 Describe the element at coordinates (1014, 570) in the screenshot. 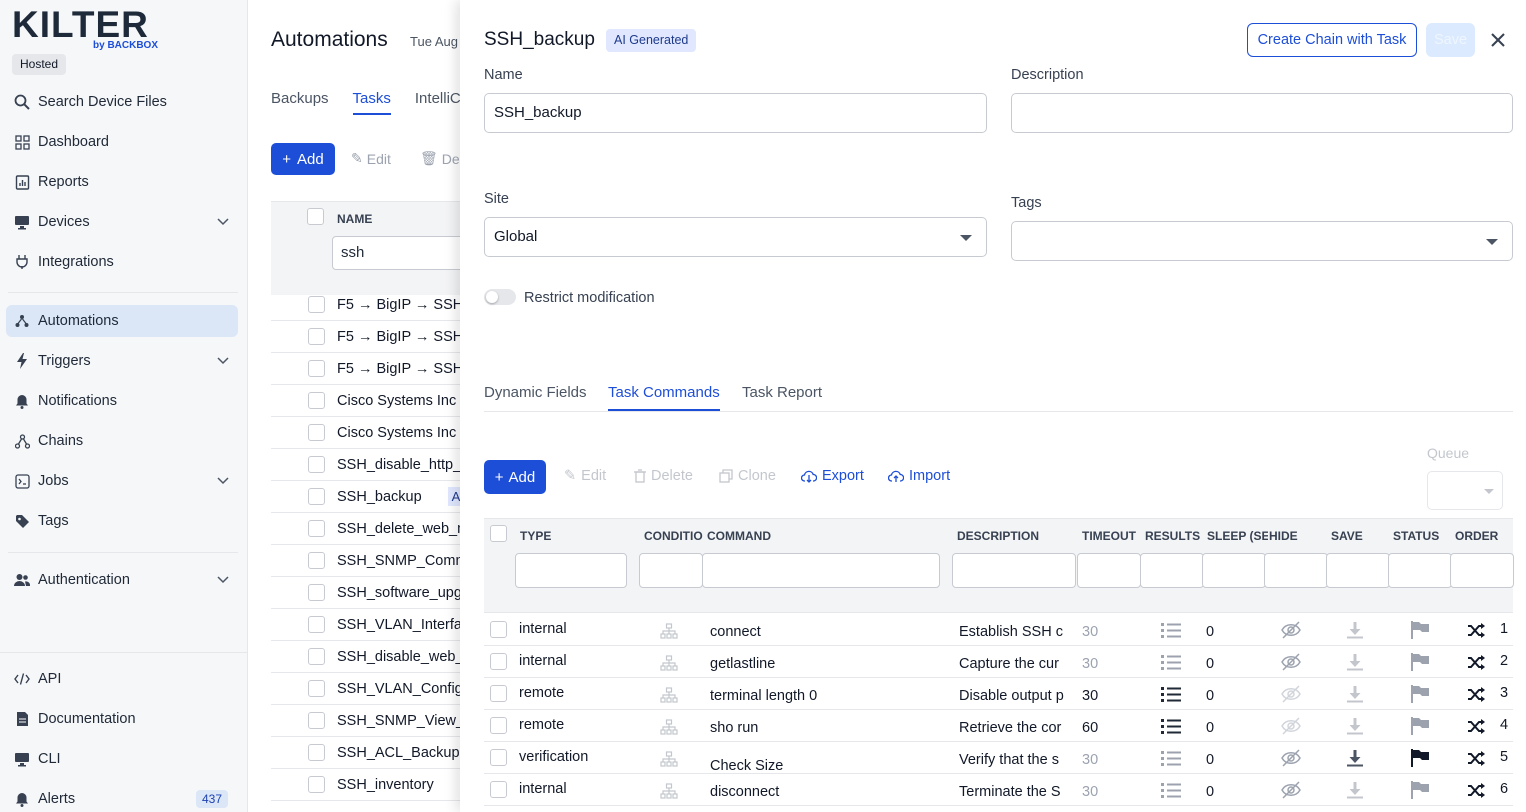

I see `description-filter-input` at that location.